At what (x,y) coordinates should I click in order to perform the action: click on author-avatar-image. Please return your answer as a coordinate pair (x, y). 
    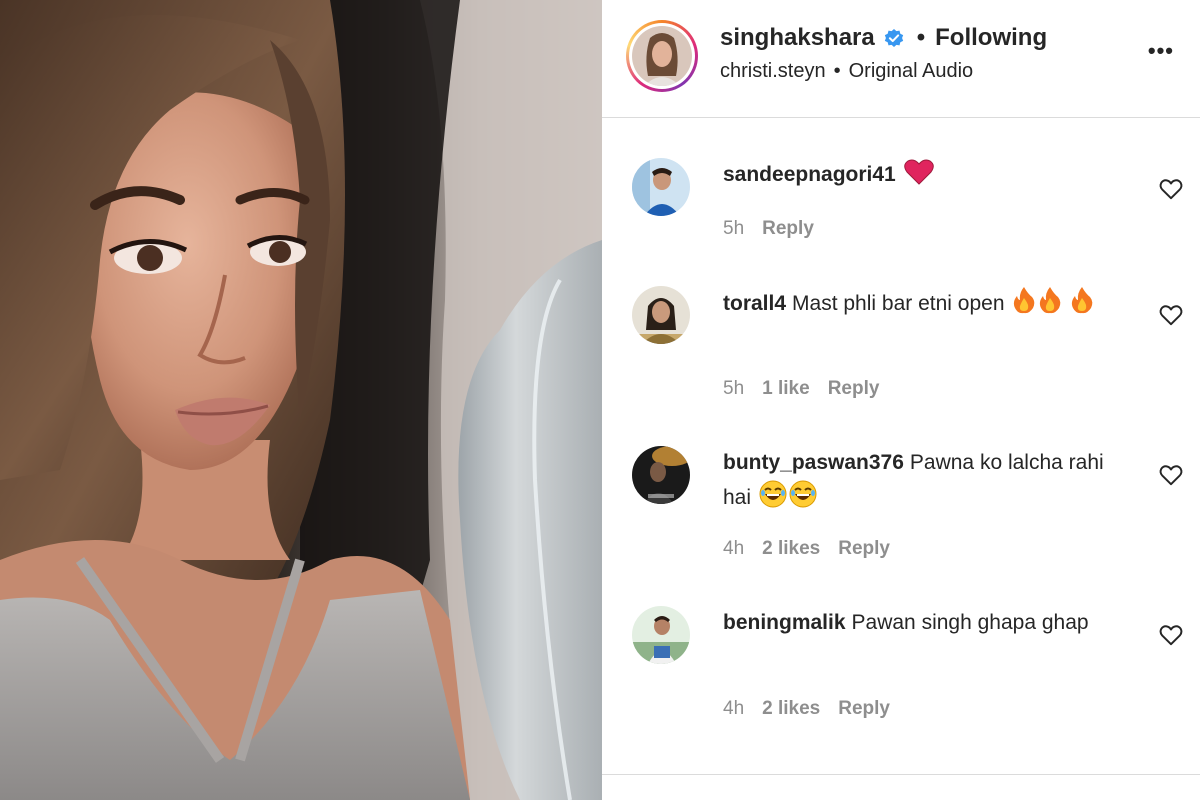
    Looking at the image, I should click on (662, 56).